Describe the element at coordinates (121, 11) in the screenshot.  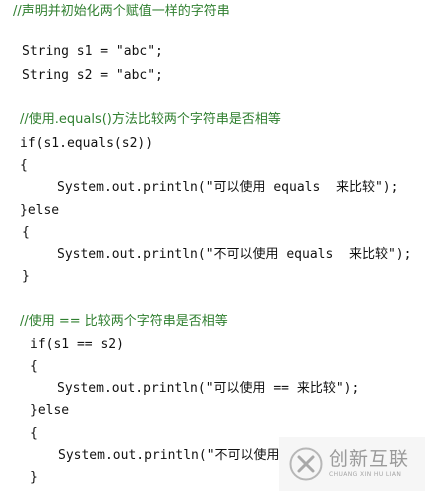
I see `comment-declare: //声明并初始化两个赋值一样的字符串` at that location.